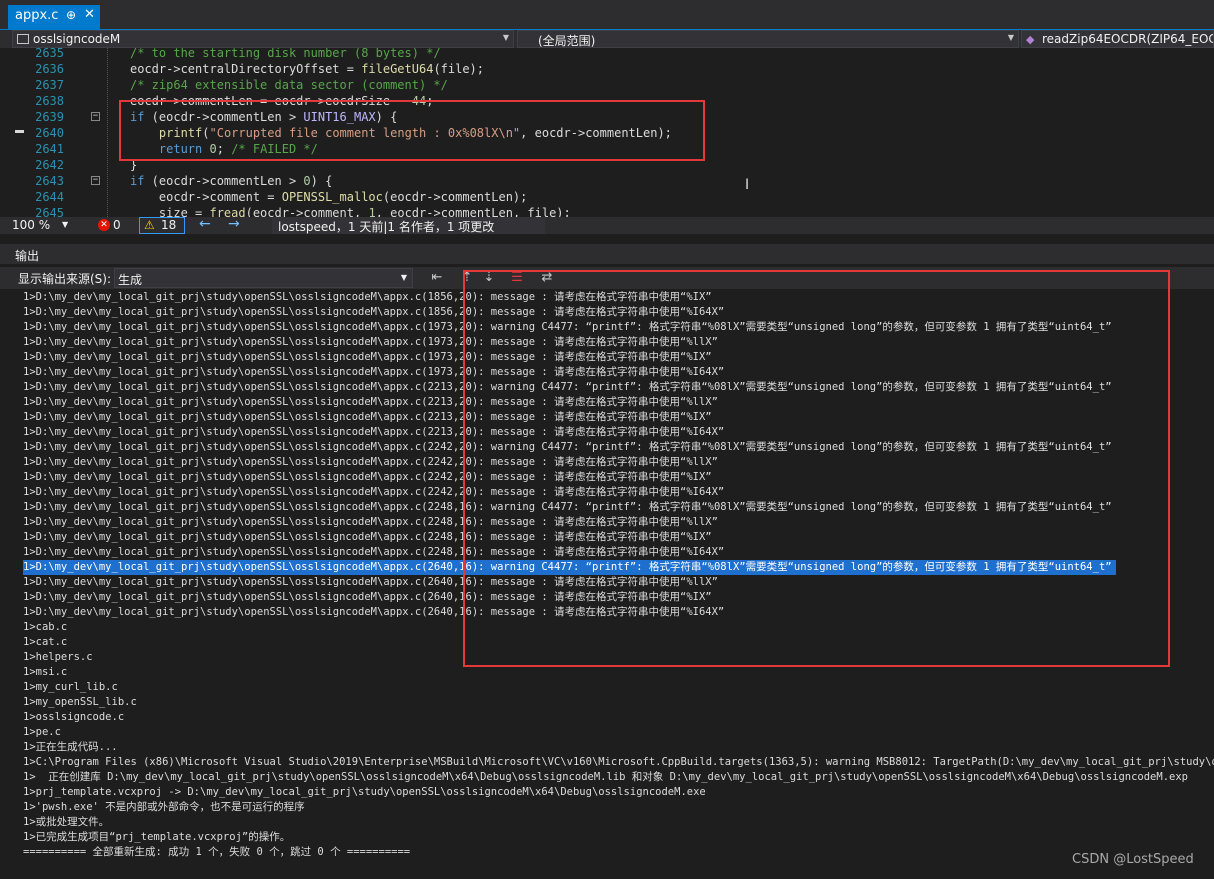 Image resolution: width=1214 pixels, height=879 pixels. Describe the element at coordinates (89, 14) in the screenshot. I see `close-icon: ✕` at that location.